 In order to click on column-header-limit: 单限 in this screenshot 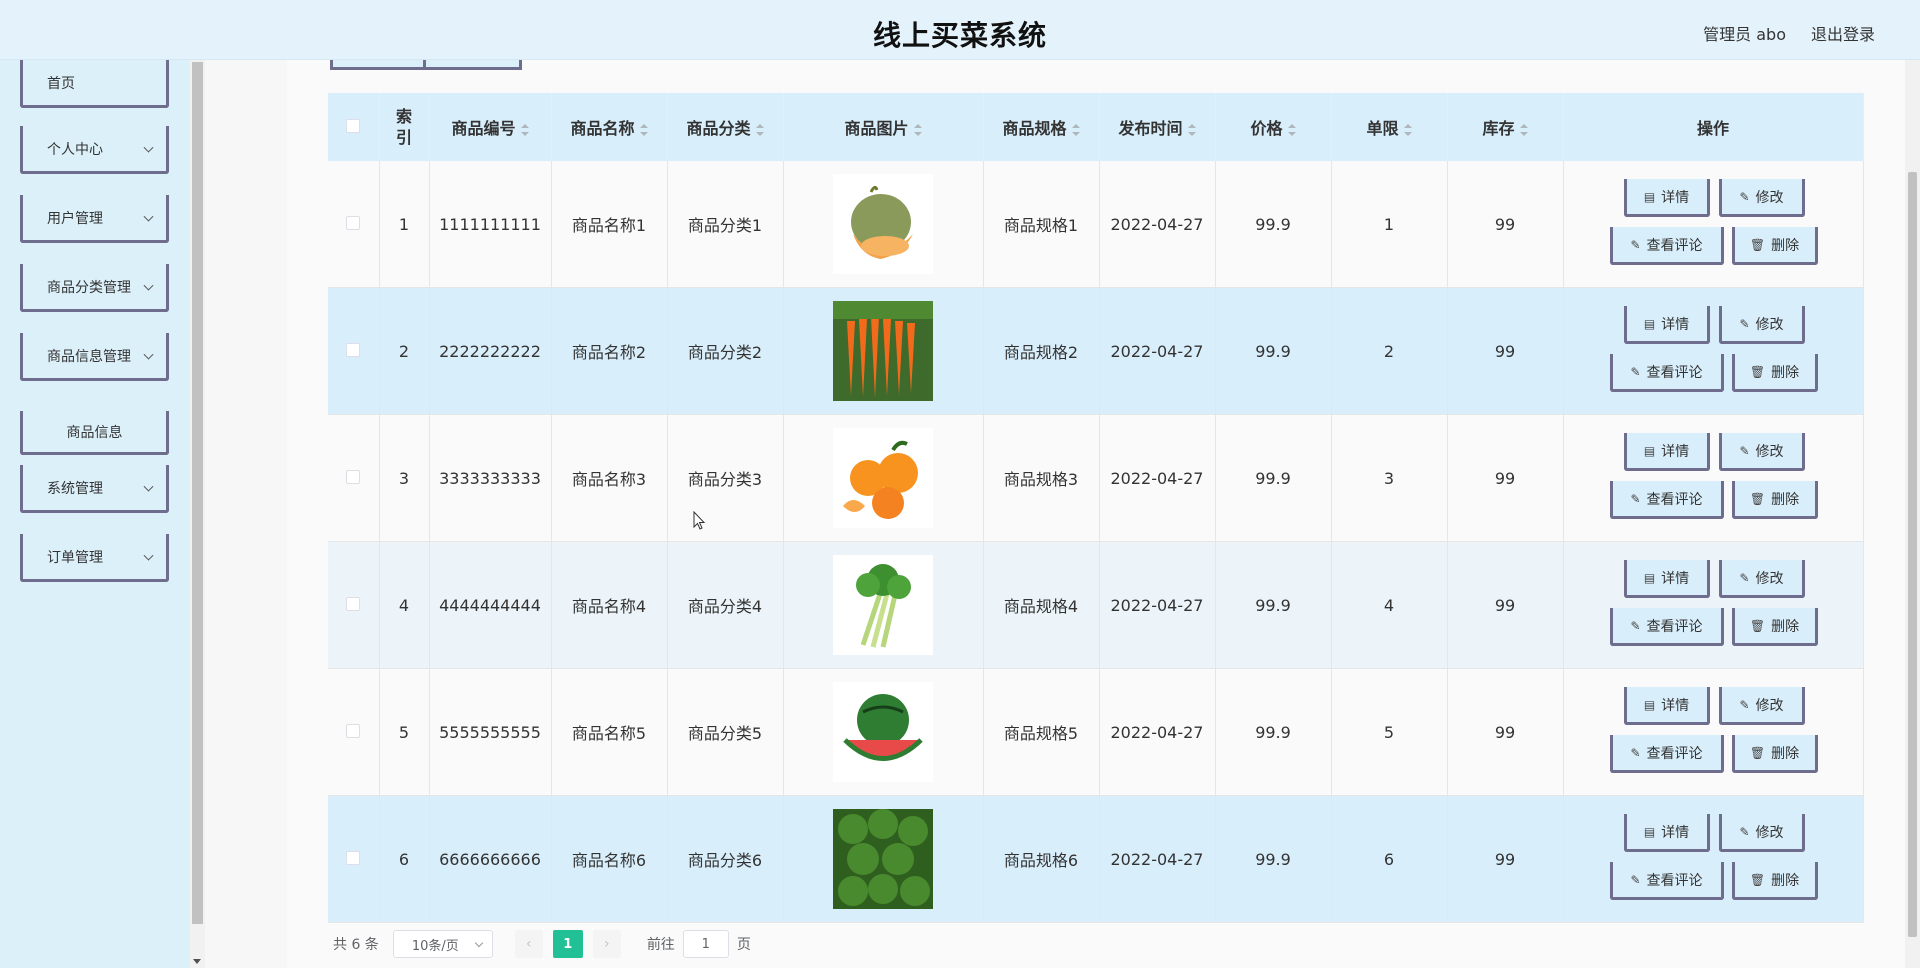, I will do `click(1389, 127)`.